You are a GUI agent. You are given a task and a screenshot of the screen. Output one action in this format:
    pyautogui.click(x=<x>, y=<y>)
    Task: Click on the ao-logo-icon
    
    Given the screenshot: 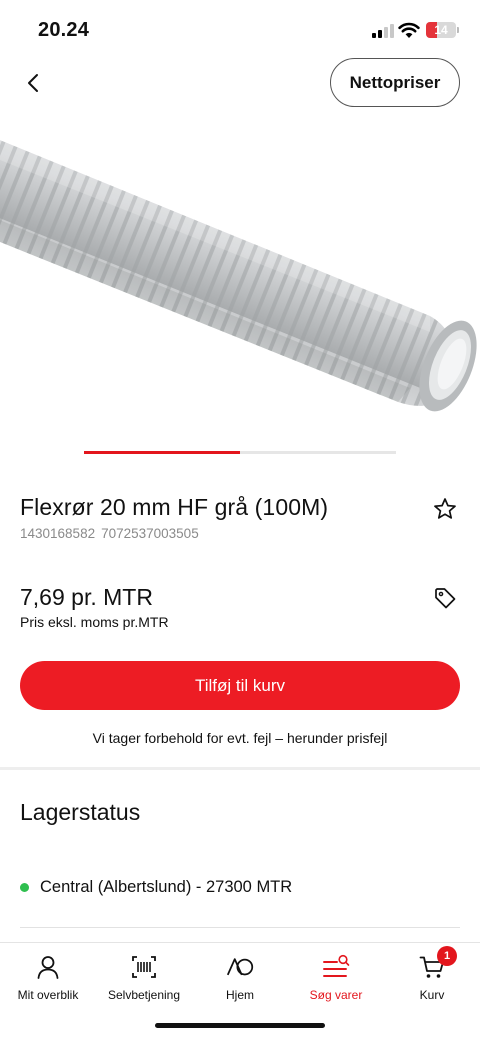 What is the action you would take?
    pyautogui.click(x=240, y=967)
    